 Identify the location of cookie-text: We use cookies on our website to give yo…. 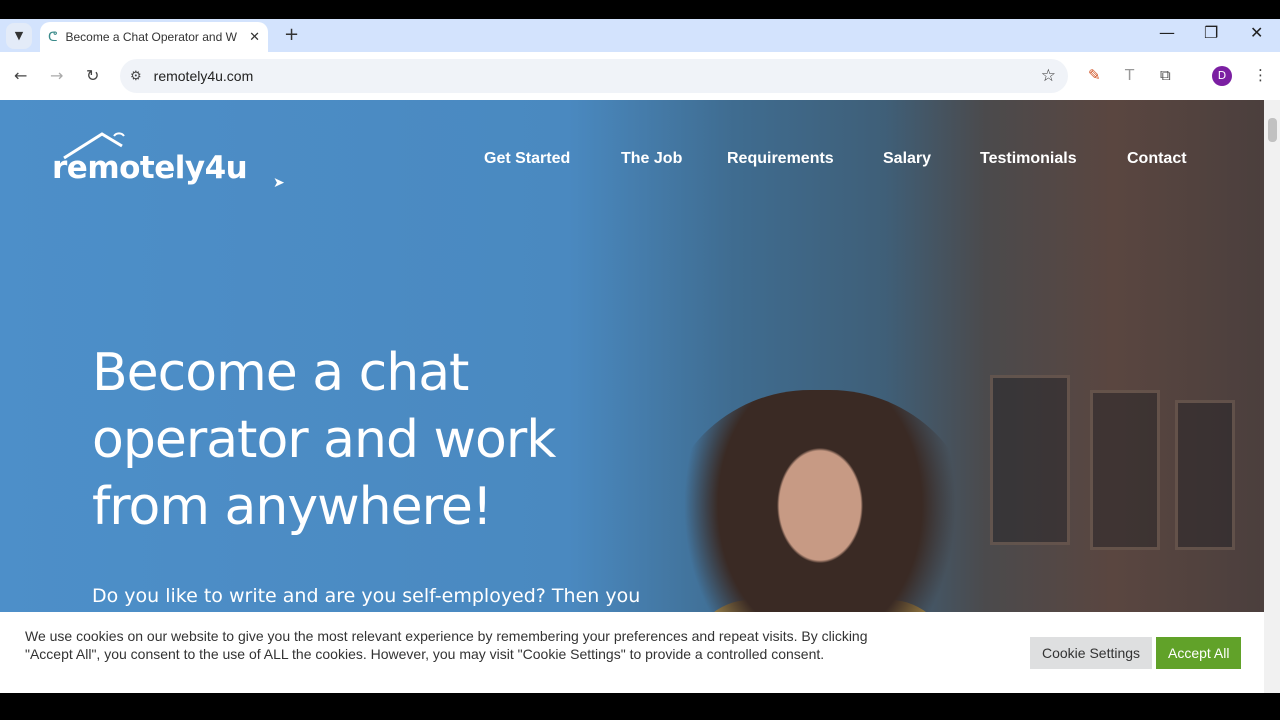
(446, 645).